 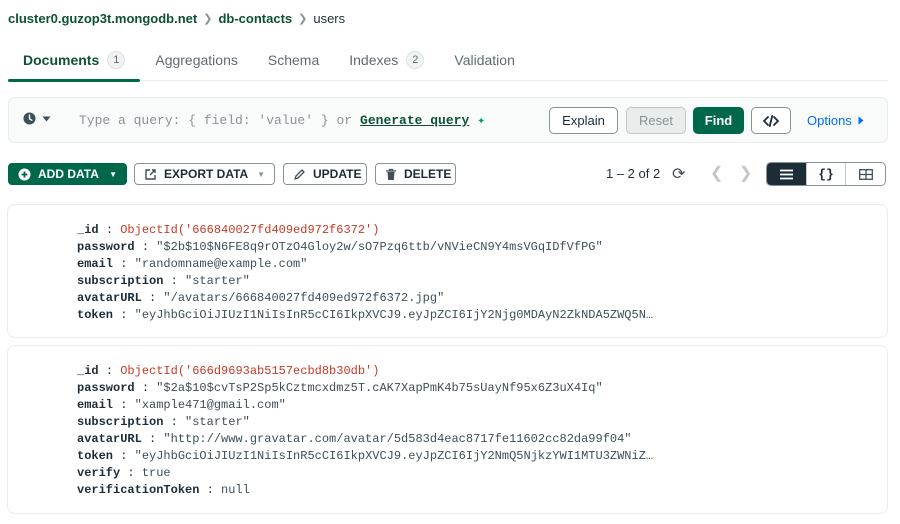 I want to click on code-view-button, so click(x=771, y=120).